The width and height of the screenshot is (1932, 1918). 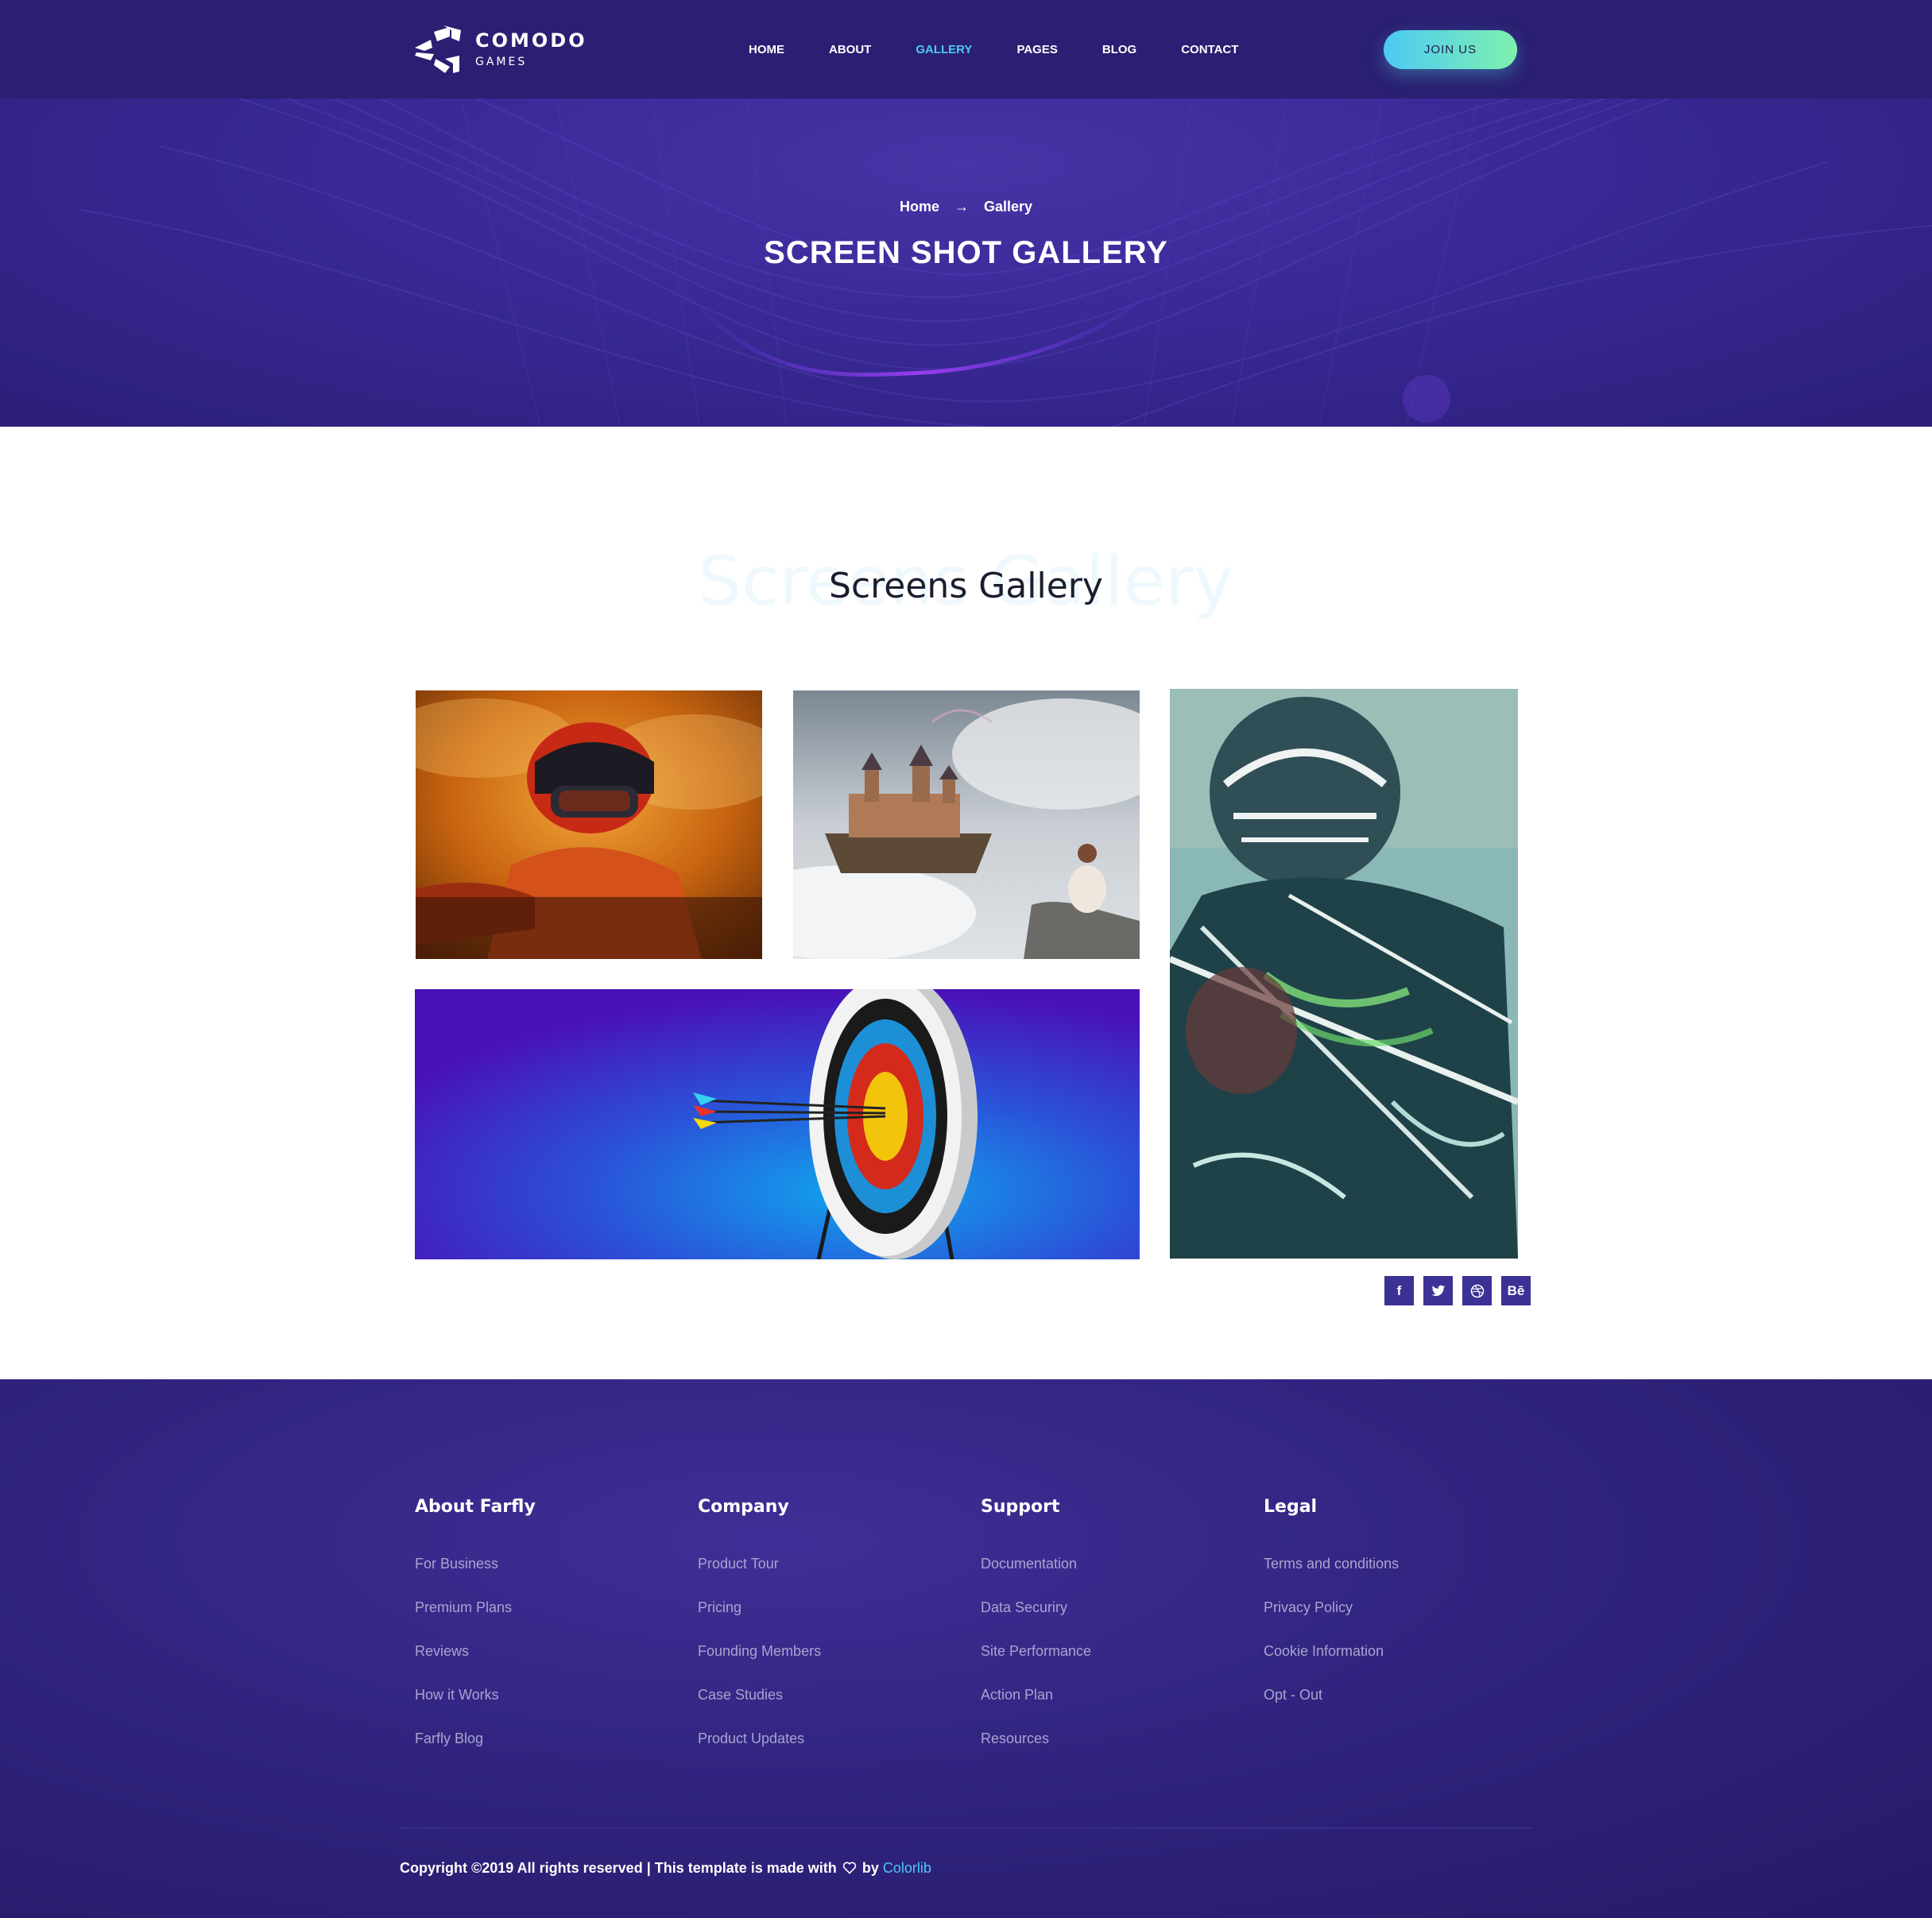 What do you see at coordinates (1344, 974) in the screenshot?
I see `gallery-image-football-player` at bounding box center [1344, 974].